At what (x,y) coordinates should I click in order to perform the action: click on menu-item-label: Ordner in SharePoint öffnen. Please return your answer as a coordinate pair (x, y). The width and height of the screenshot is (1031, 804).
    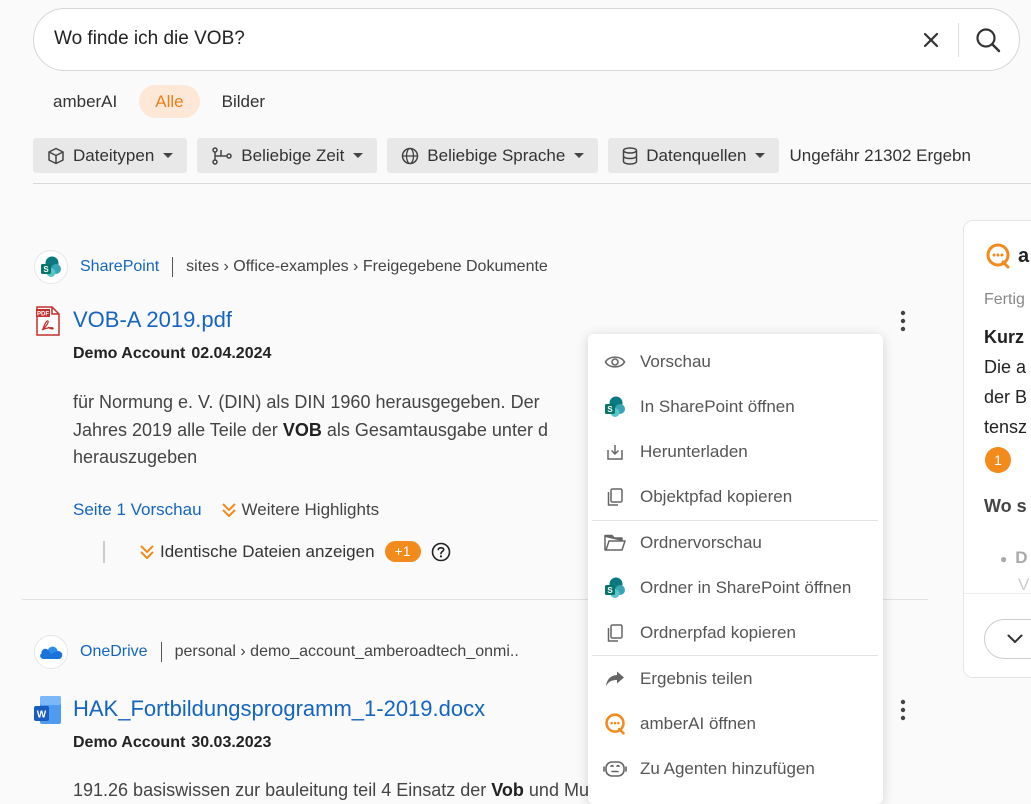
    Looking at the image, I should click on (746, 587).